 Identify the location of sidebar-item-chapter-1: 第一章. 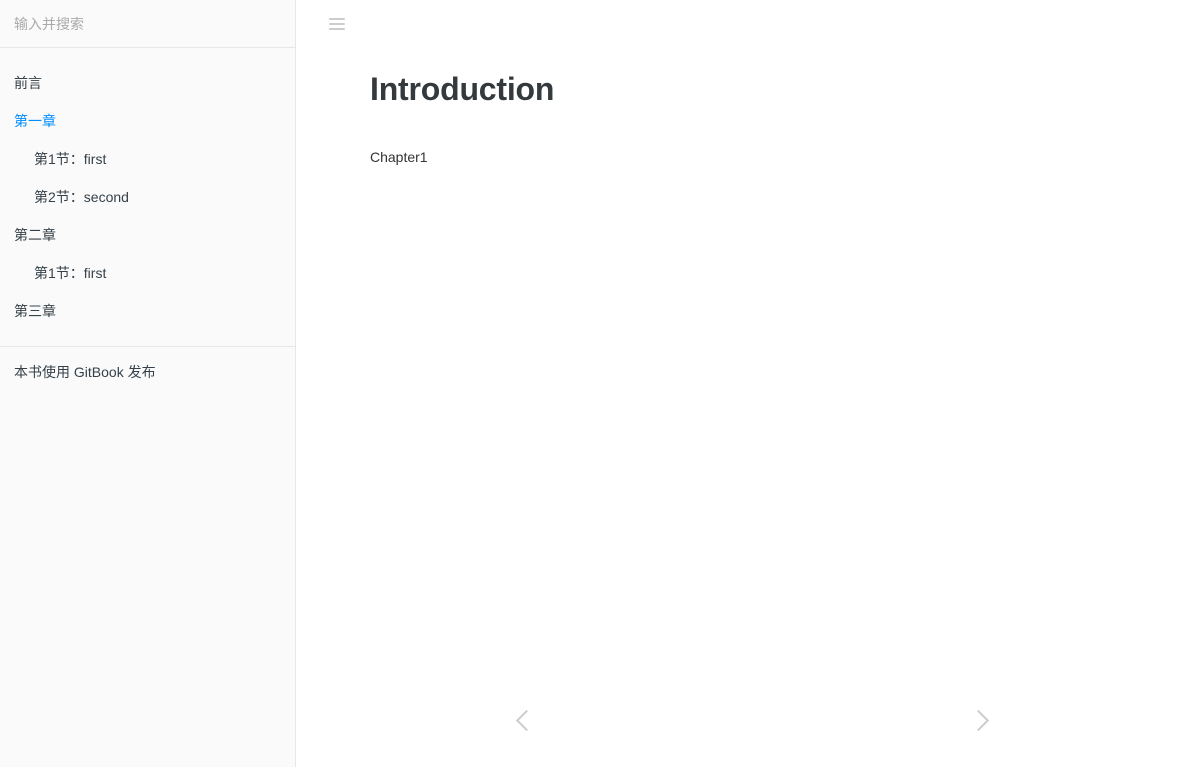
(147, 121).